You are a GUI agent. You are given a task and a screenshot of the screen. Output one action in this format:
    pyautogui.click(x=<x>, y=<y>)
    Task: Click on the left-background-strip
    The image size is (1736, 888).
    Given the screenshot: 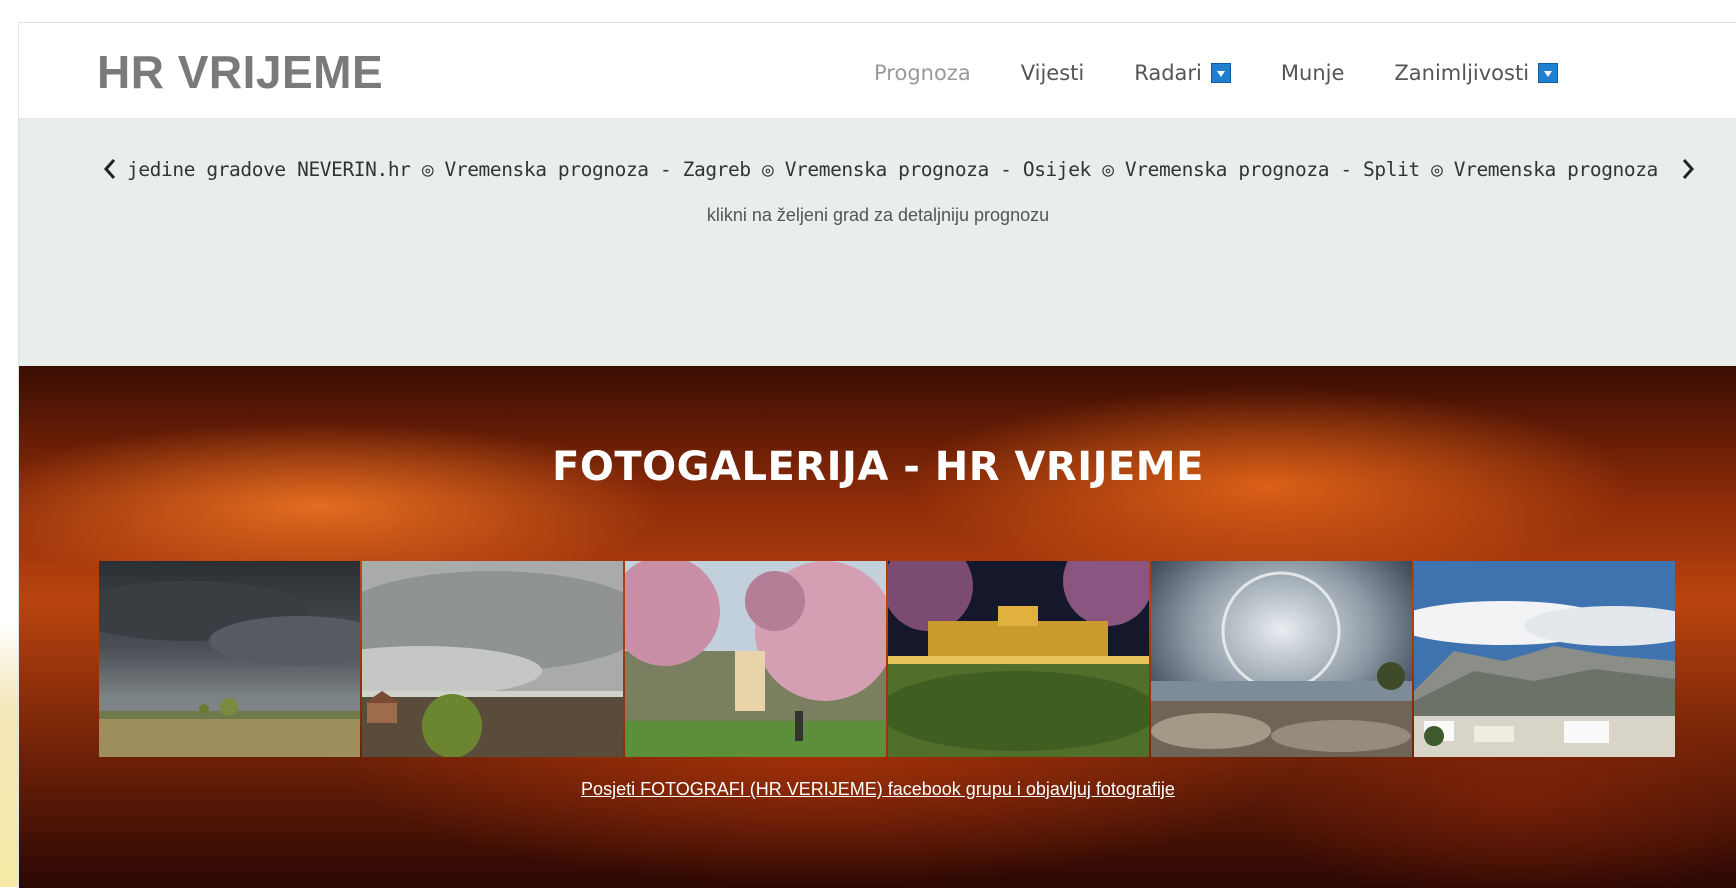 What is the action you would take?
    pyautogui.click(x=9, y=443)
    